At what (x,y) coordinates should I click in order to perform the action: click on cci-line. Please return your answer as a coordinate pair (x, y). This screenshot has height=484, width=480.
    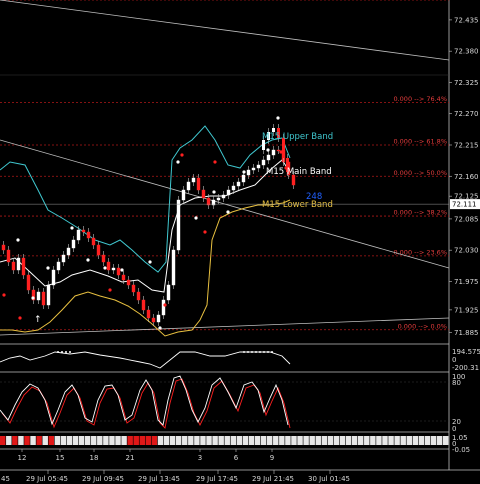
    Looking at the image, I should click on (145, 360).